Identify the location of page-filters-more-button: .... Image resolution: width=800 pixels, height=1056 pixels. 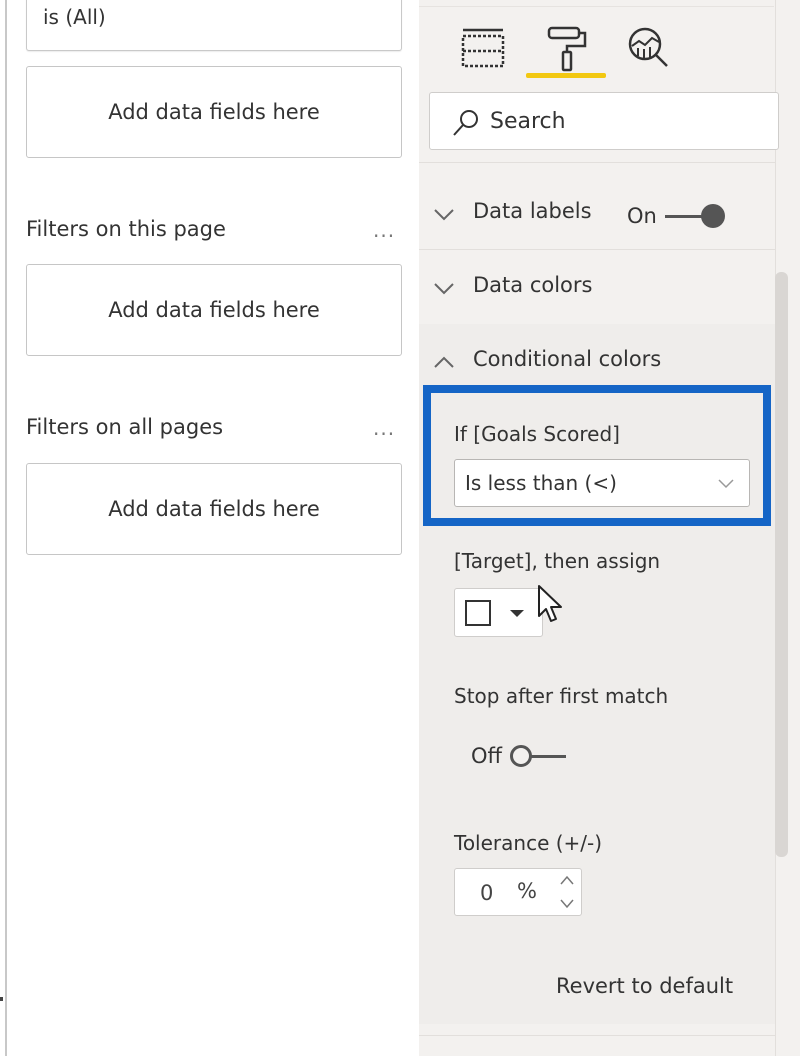
(384, 230).